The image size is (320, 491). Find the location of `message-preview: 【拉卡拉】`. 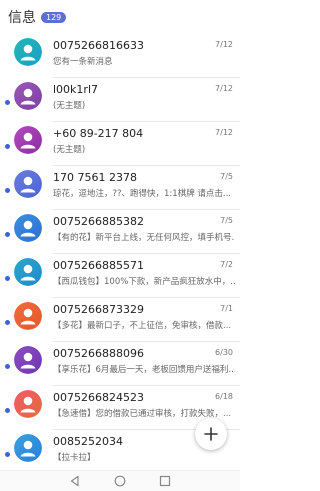

message-preview: 【拉卡拉】 is located at coordinates (74, 458).